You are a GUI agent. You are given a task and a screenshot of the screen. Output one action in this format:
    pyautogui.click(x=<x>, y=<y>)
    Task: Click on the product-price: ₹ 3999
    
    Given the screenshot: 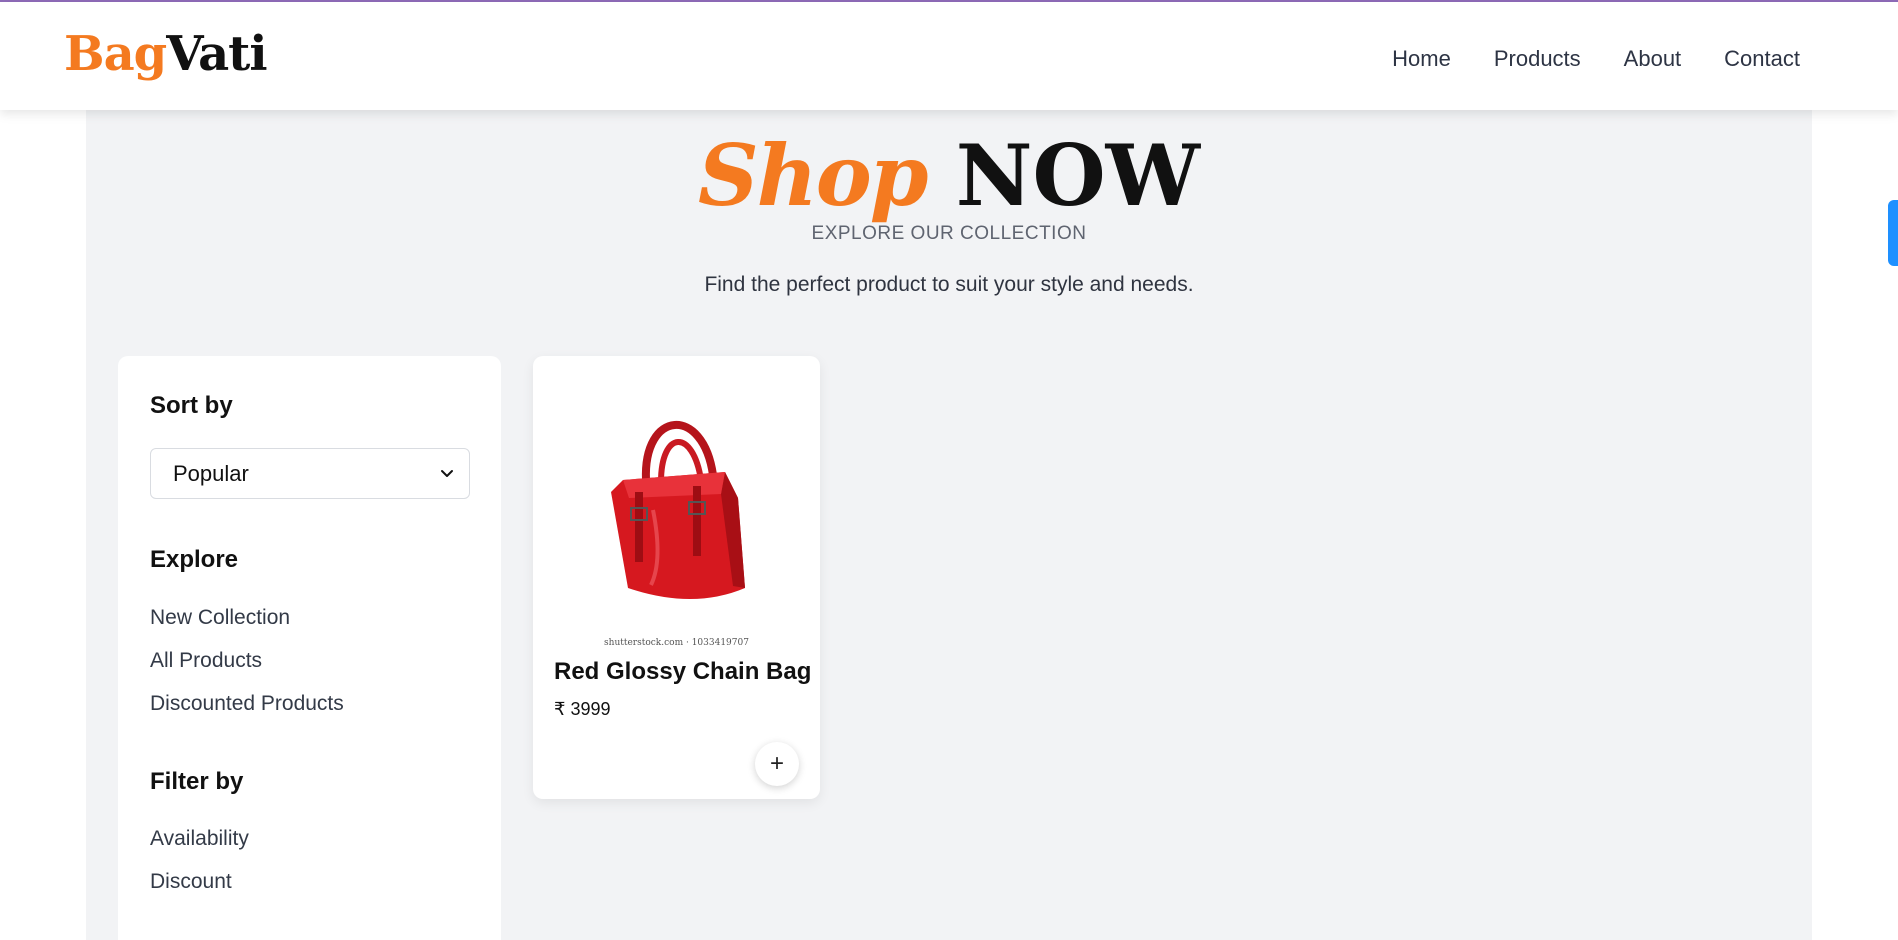 What is the action you would take?
    pyautogui.click(x=582, y=709)
    